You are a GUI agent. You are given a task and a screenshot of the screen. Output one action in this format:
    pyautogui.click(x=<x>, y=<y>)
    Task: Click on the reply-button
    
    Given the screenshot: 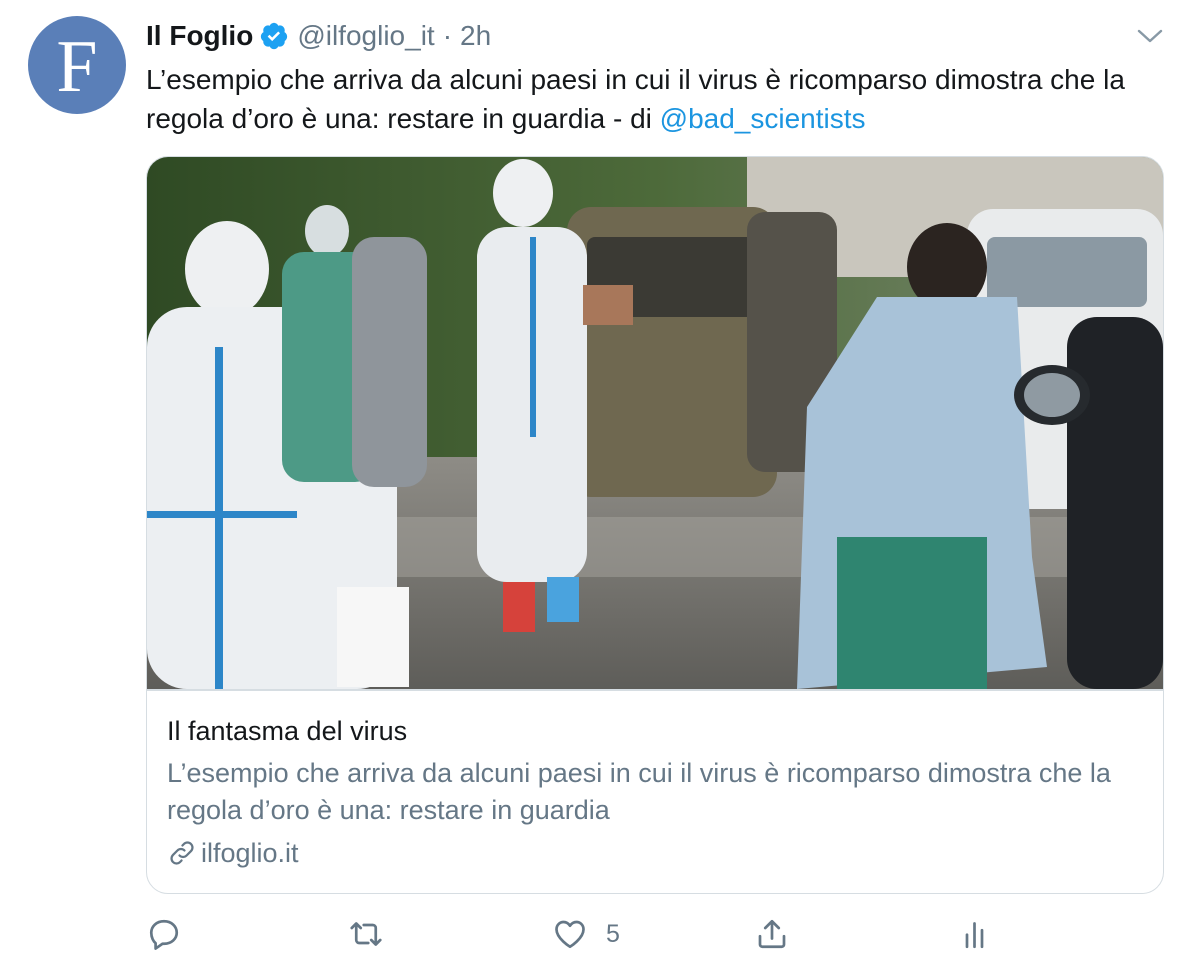 What is the action you would take?
    pyautogui.click(x=173, y=934)
    